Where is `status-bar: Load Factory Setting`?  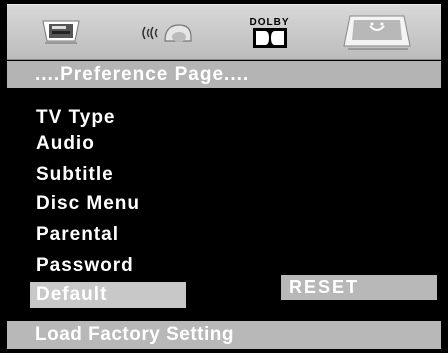 status-bar: Load Factory Setting is located at coordinates (224, 335).